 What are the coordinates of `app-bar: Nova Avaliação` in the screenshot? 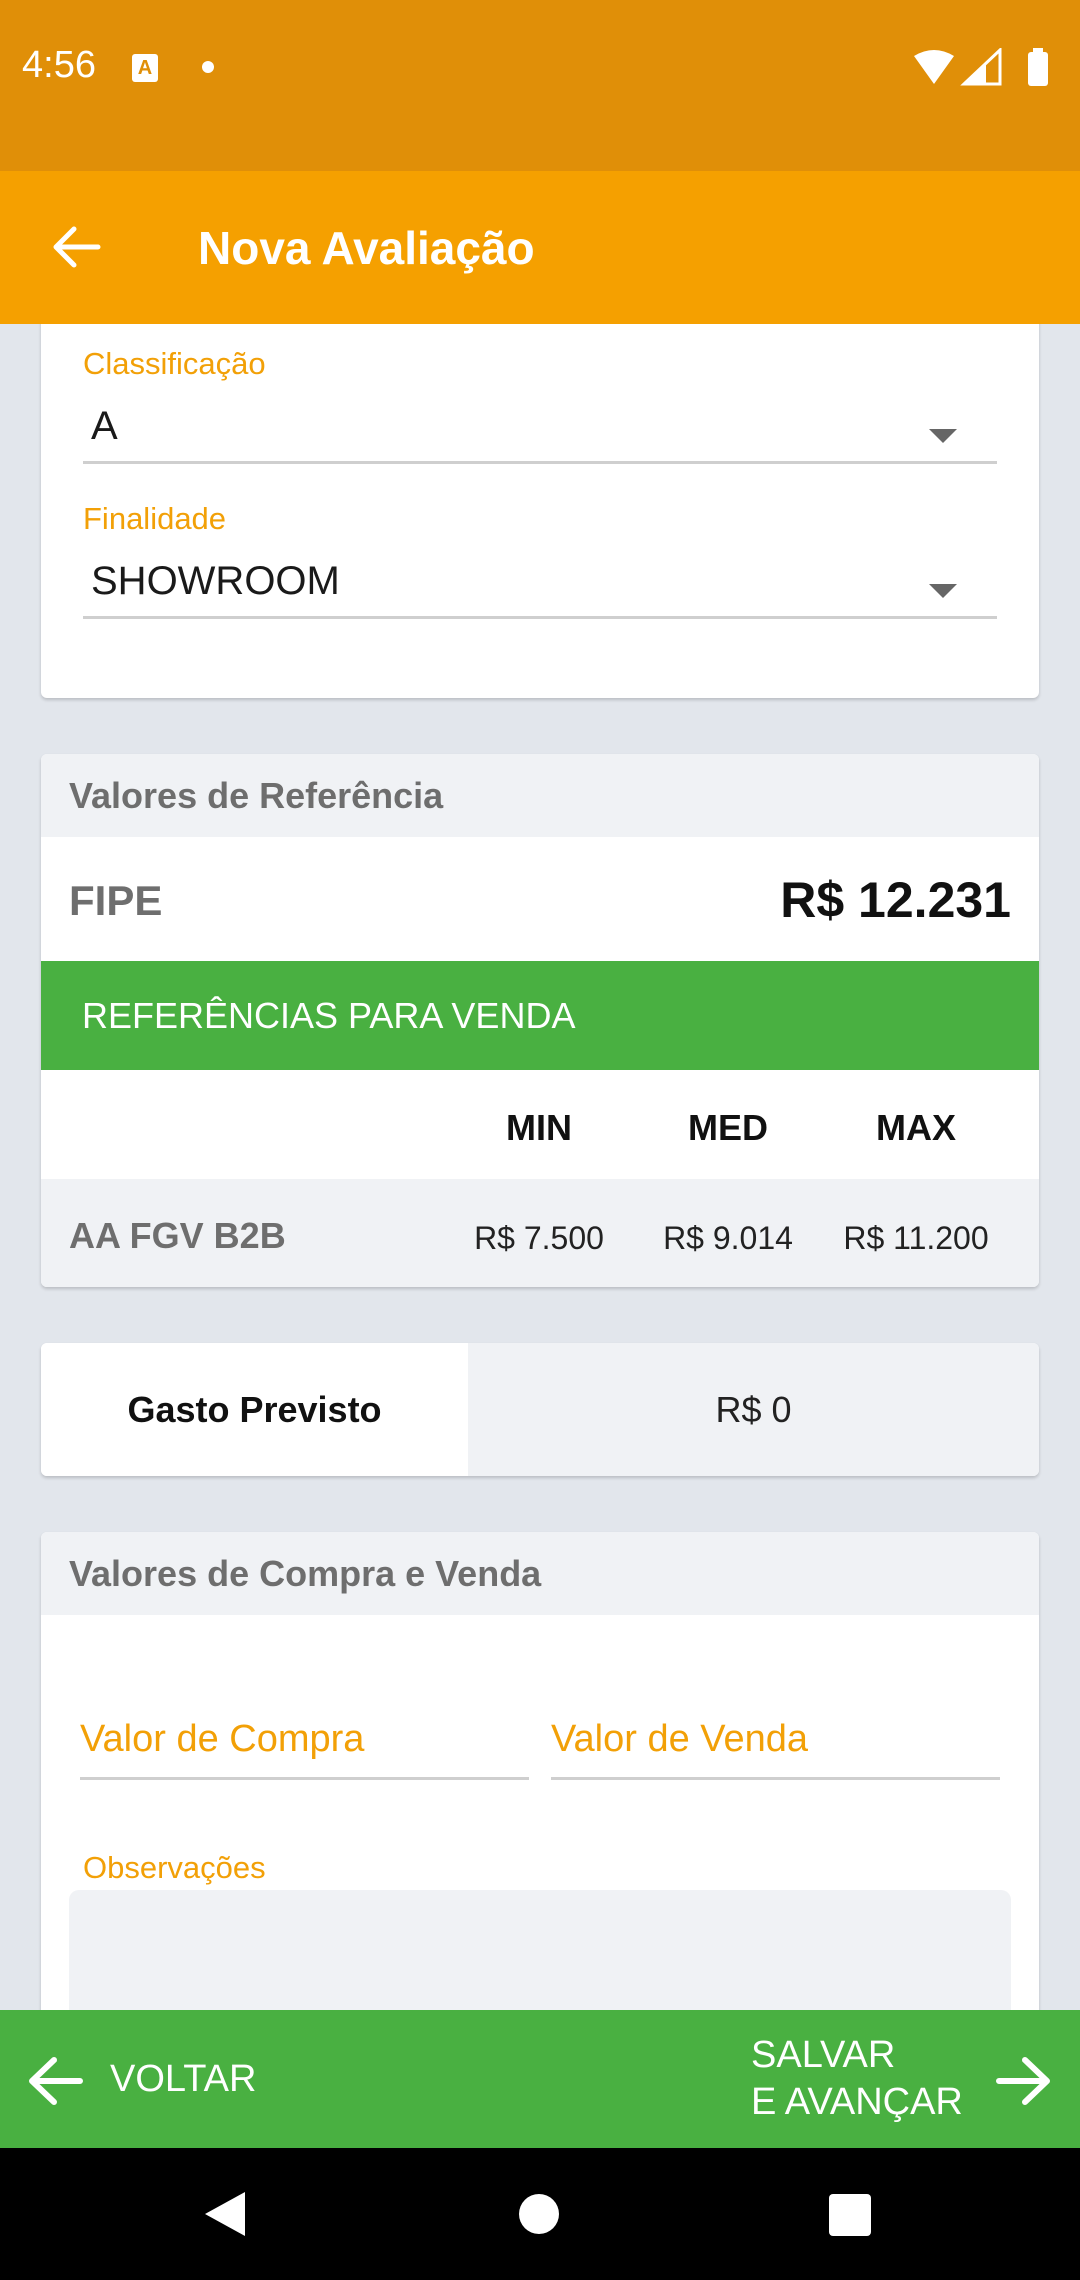 It's located at (540, 247).